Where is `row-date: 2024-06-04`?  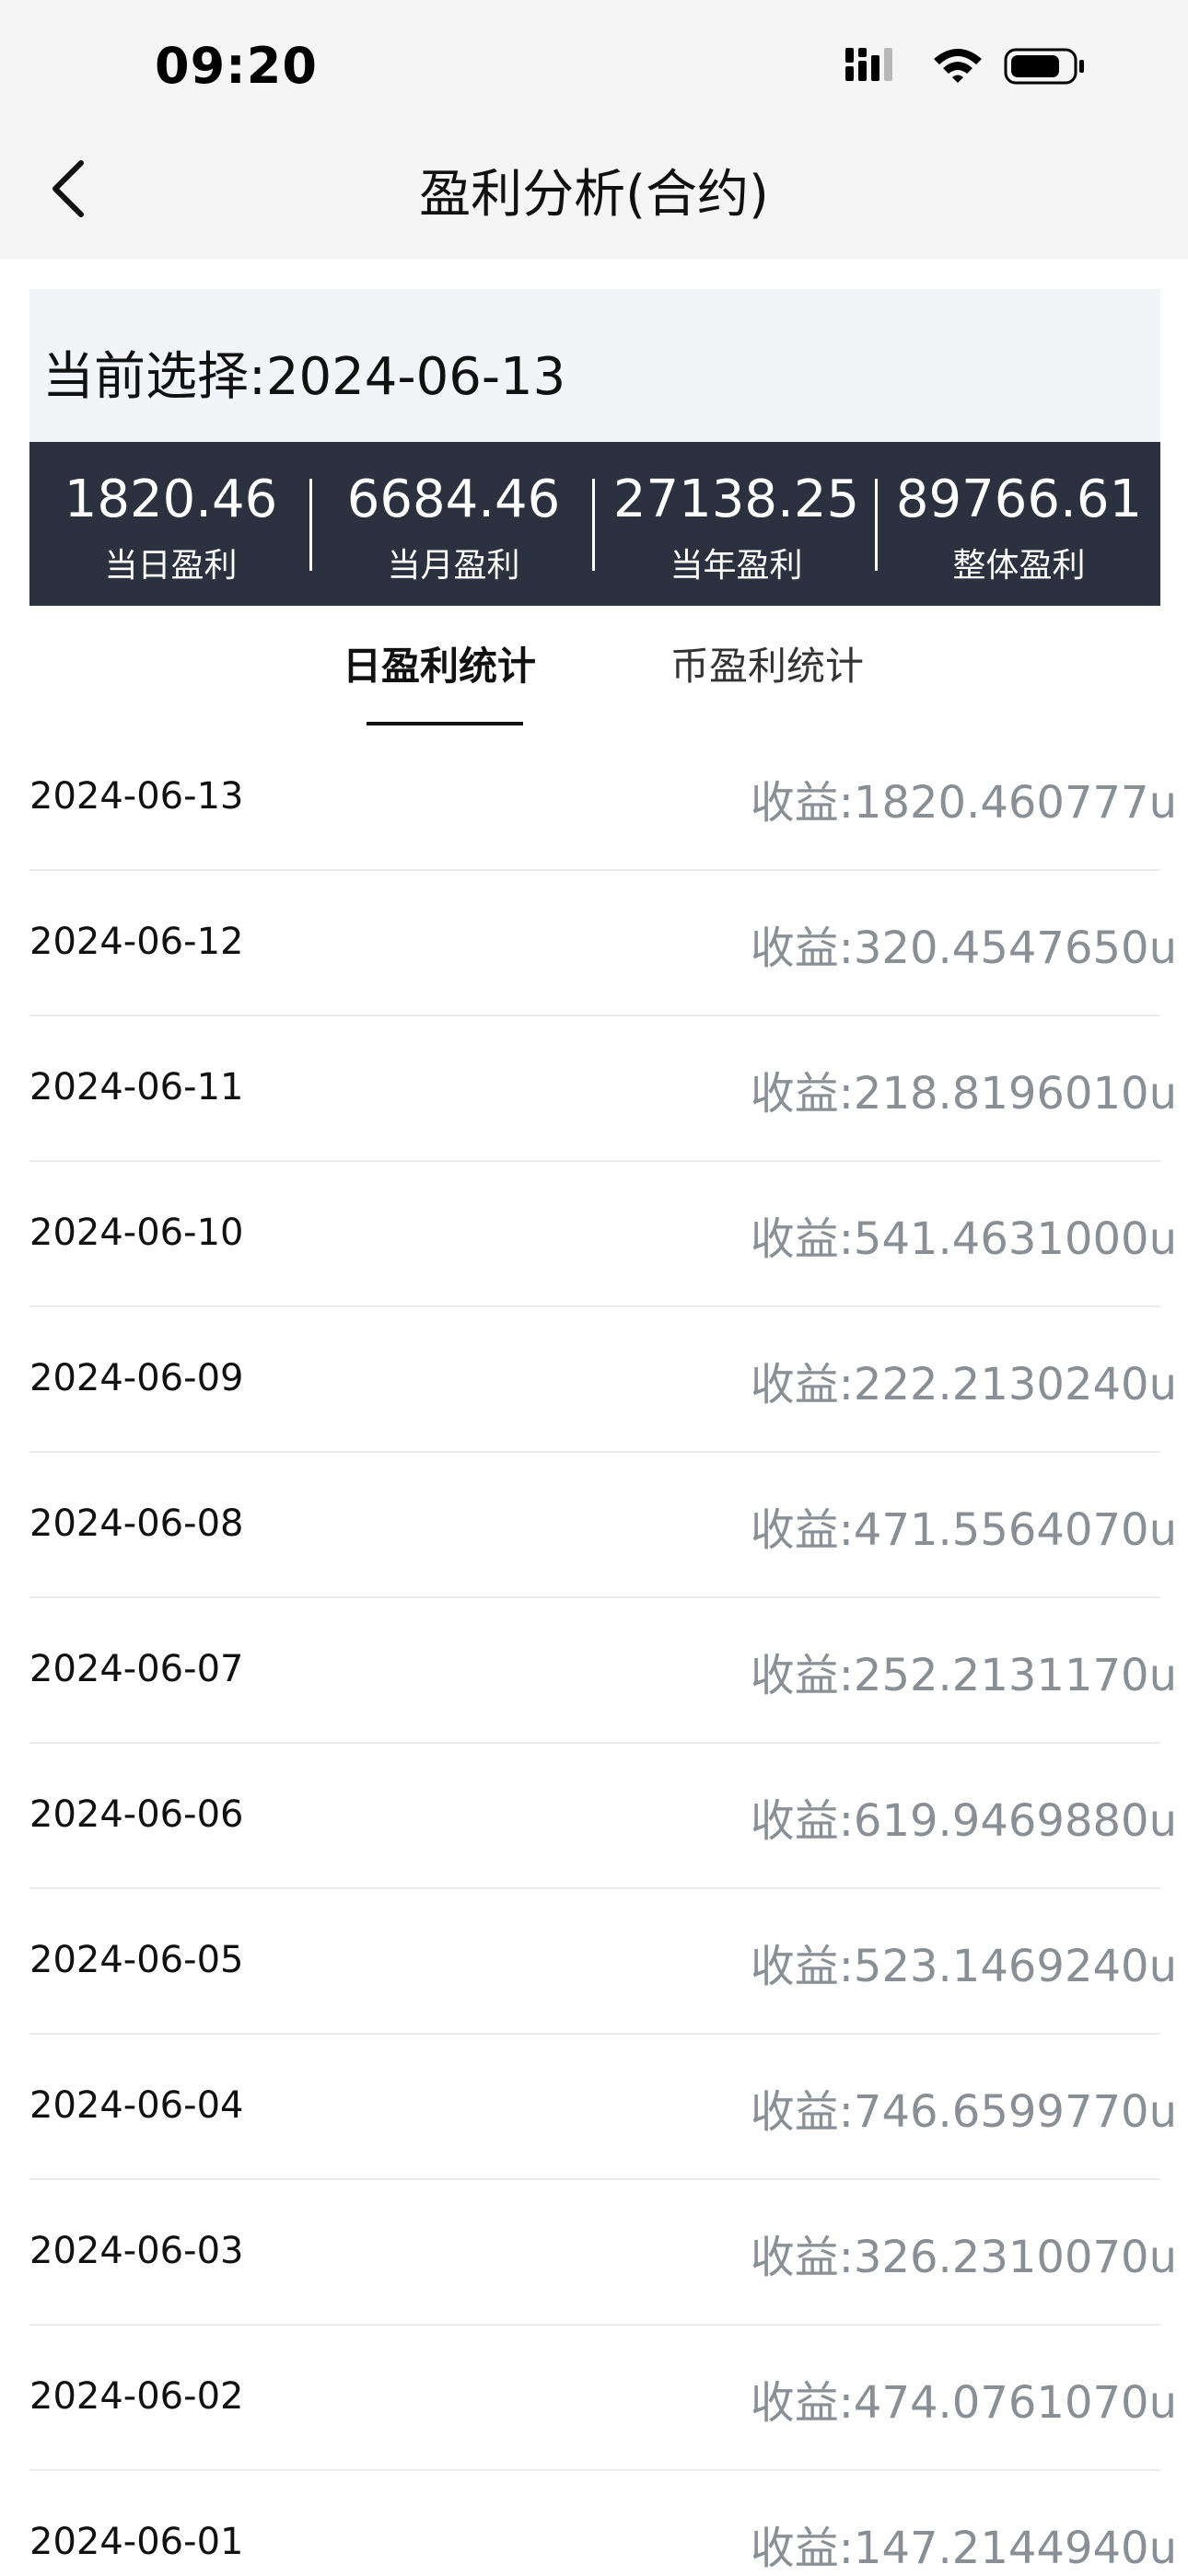
row-date: 2024-06-04 is located at coordinates (136, 2105).